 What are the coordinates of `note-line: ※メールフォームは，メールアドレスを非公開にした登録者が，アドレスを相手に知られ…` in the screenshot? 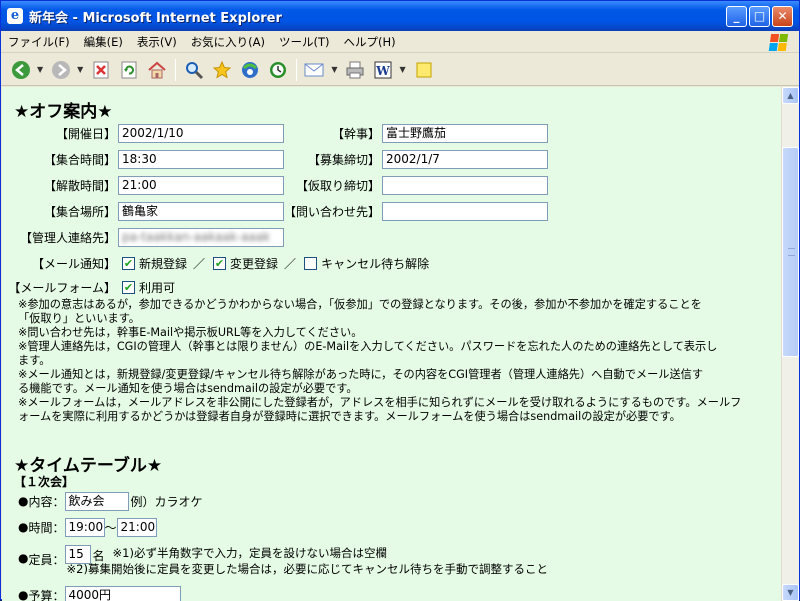 It's located at (398, 403).